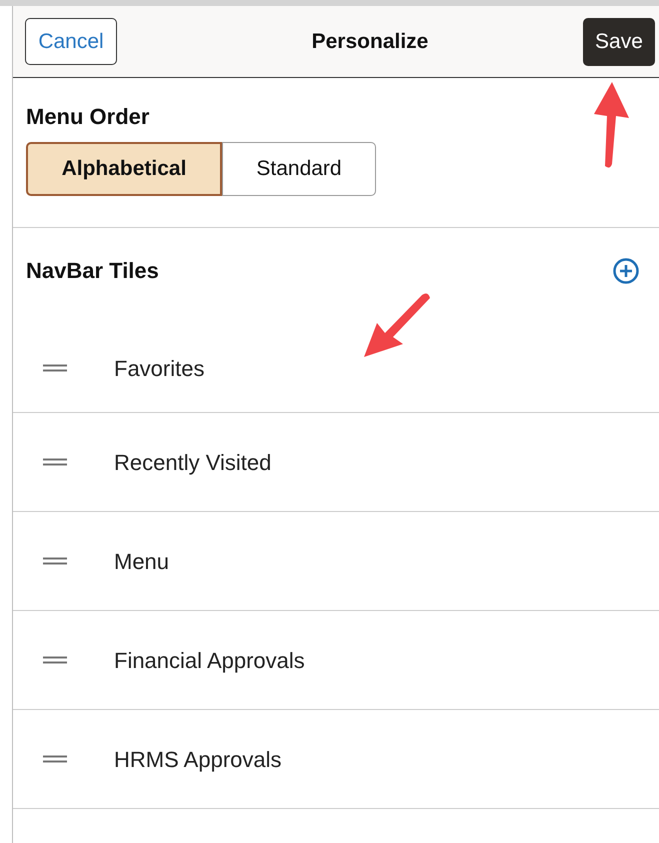 Image resolution: width=659 pixels, height=843 pixels. Describe the element at coordinates (124, 169) in the screenshot. I see `segment-option: Alphabetical` at that location.